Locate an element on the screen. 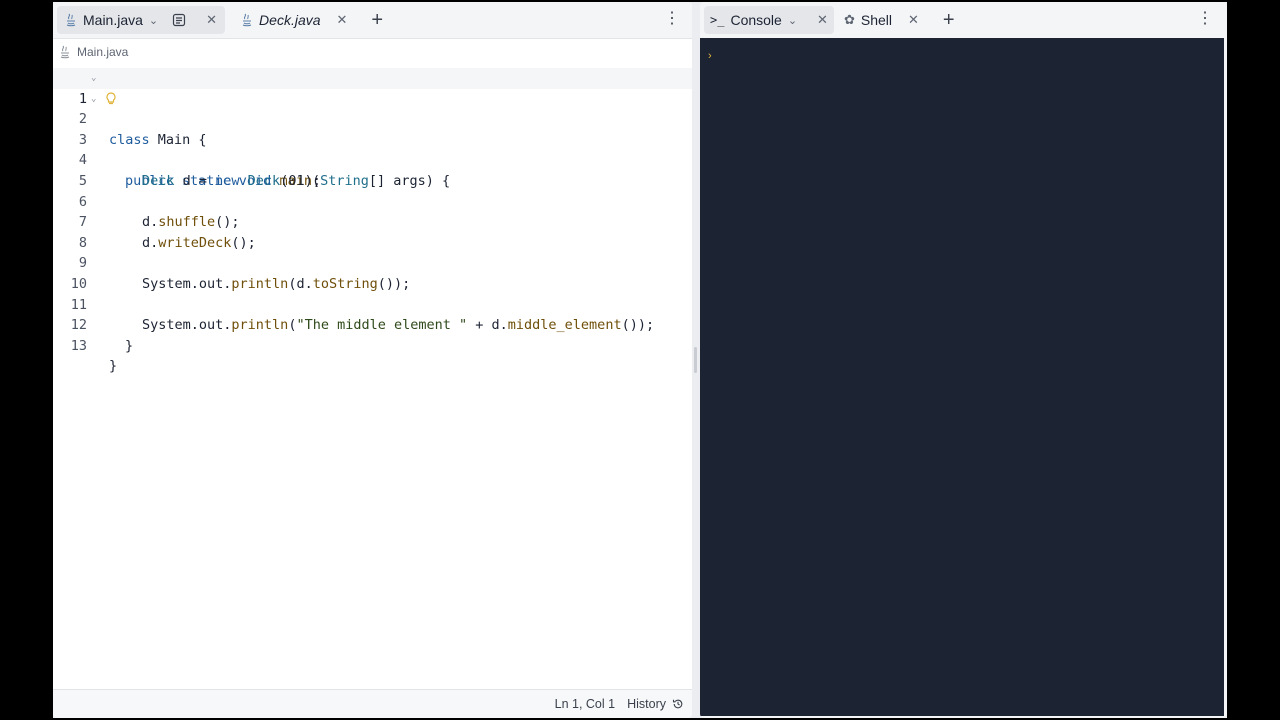 The width and height of the screenshot is (1280, 720). tab-main-java: Main.java ⌄ ✕ is located at coordinates (141, 20).